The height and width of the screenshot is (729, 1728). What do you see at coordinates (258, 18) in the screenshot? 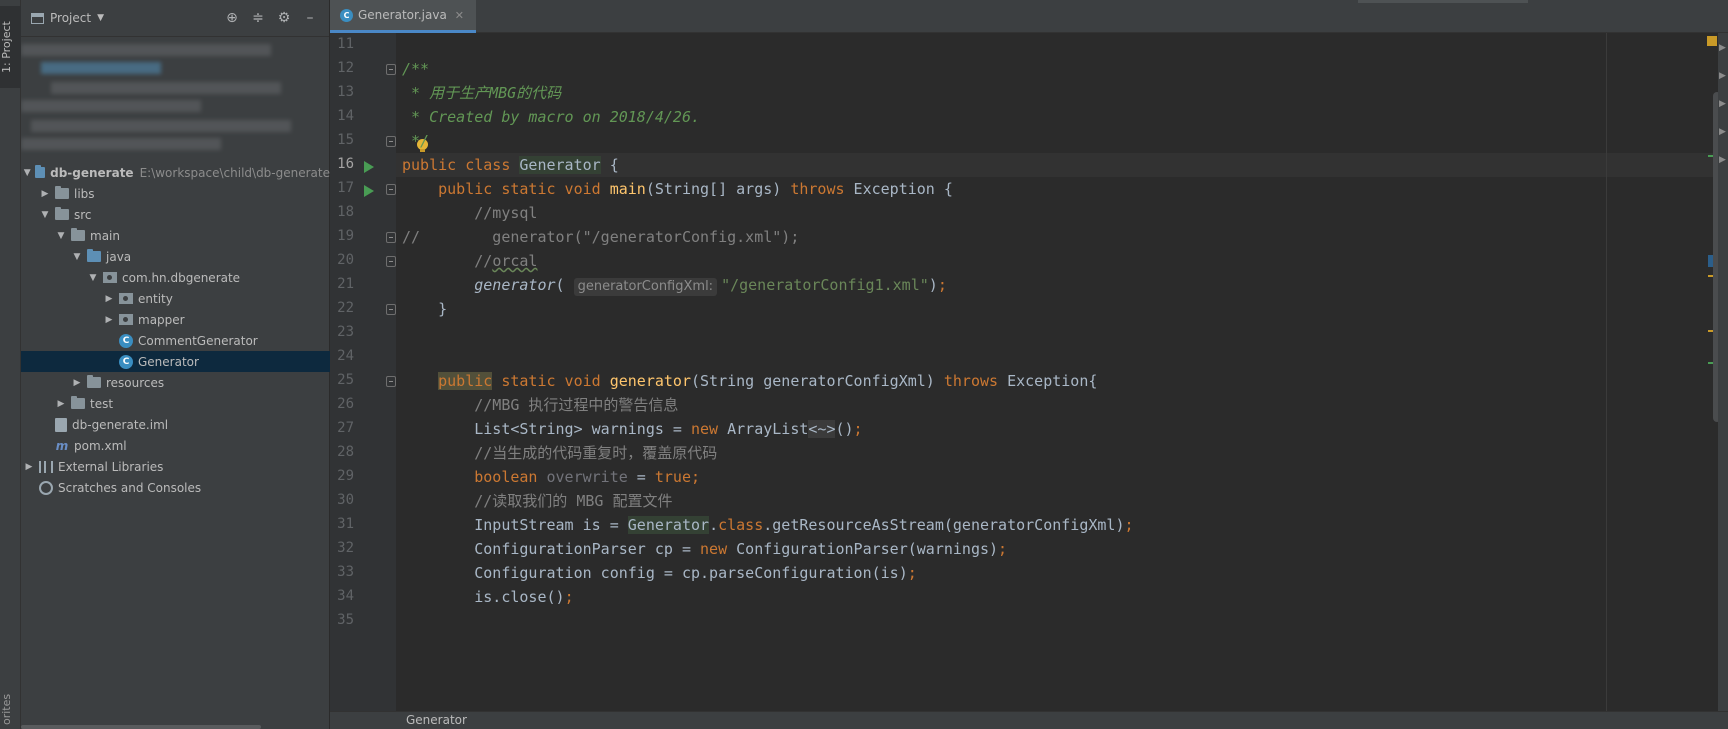
I see `collapse-all-icon: ≑` at bounding box center [258, 18].